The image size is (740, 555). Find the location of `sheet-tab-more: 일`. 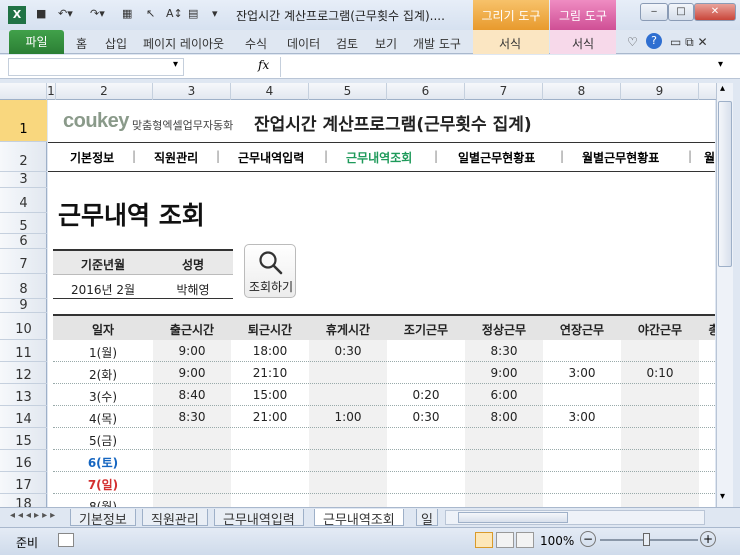

sheet-tab-more: 일 is located at coordinates (427, 518).